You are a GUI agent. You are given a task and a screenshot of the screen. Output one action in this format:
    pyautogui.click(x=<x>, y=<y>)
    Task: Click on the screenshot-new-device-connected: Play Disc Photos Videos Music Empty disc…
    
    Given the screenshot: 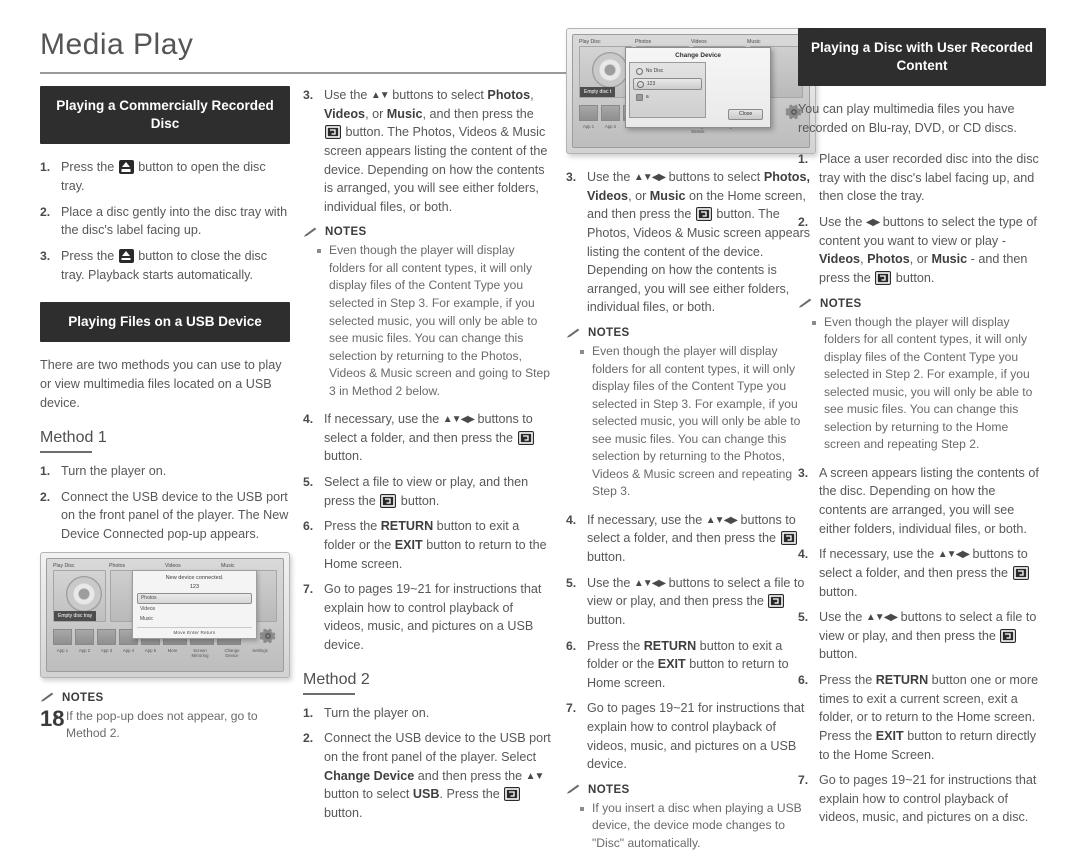 What is the action you would take?
    pyautogui.click(x=165, y=614)
    